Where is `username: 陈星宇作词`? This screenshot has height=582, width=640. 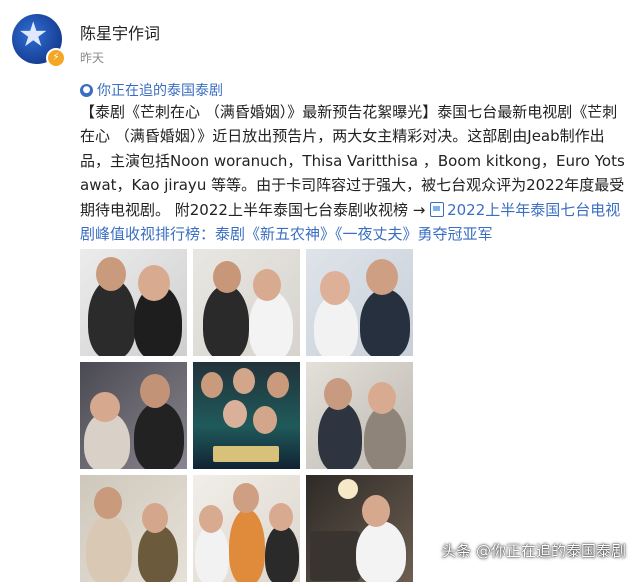
username: 陈星宇作词 is located at coordinates (120, 32).